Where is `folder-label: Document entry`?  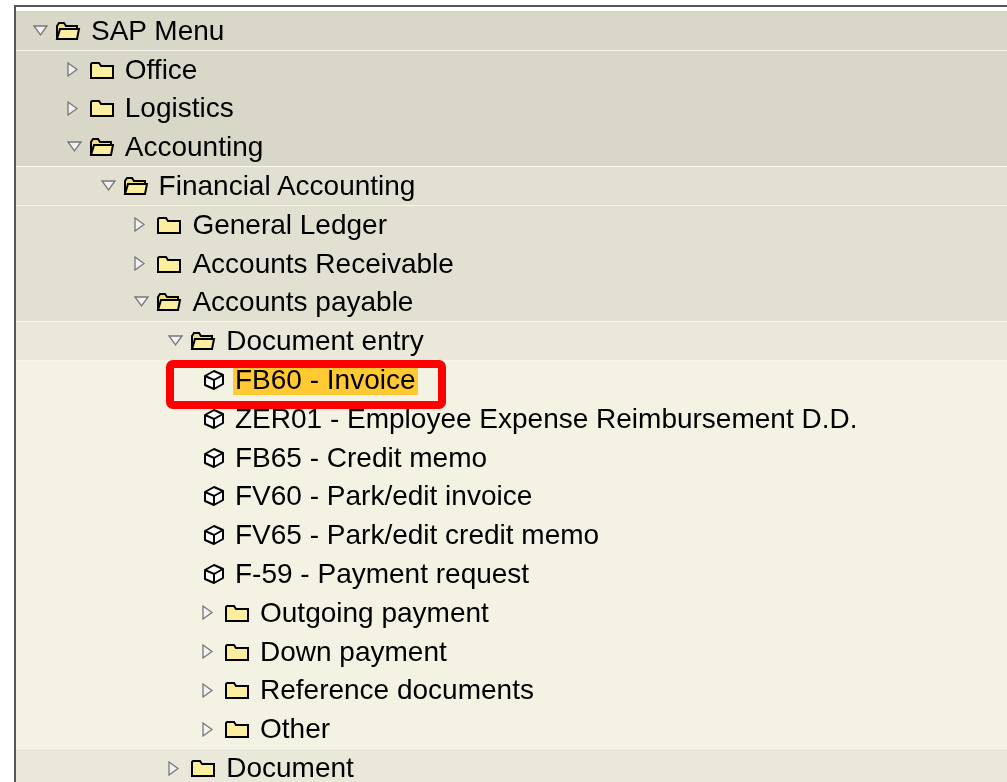 folder-label: Document entry is located at coordinates (325, 341).